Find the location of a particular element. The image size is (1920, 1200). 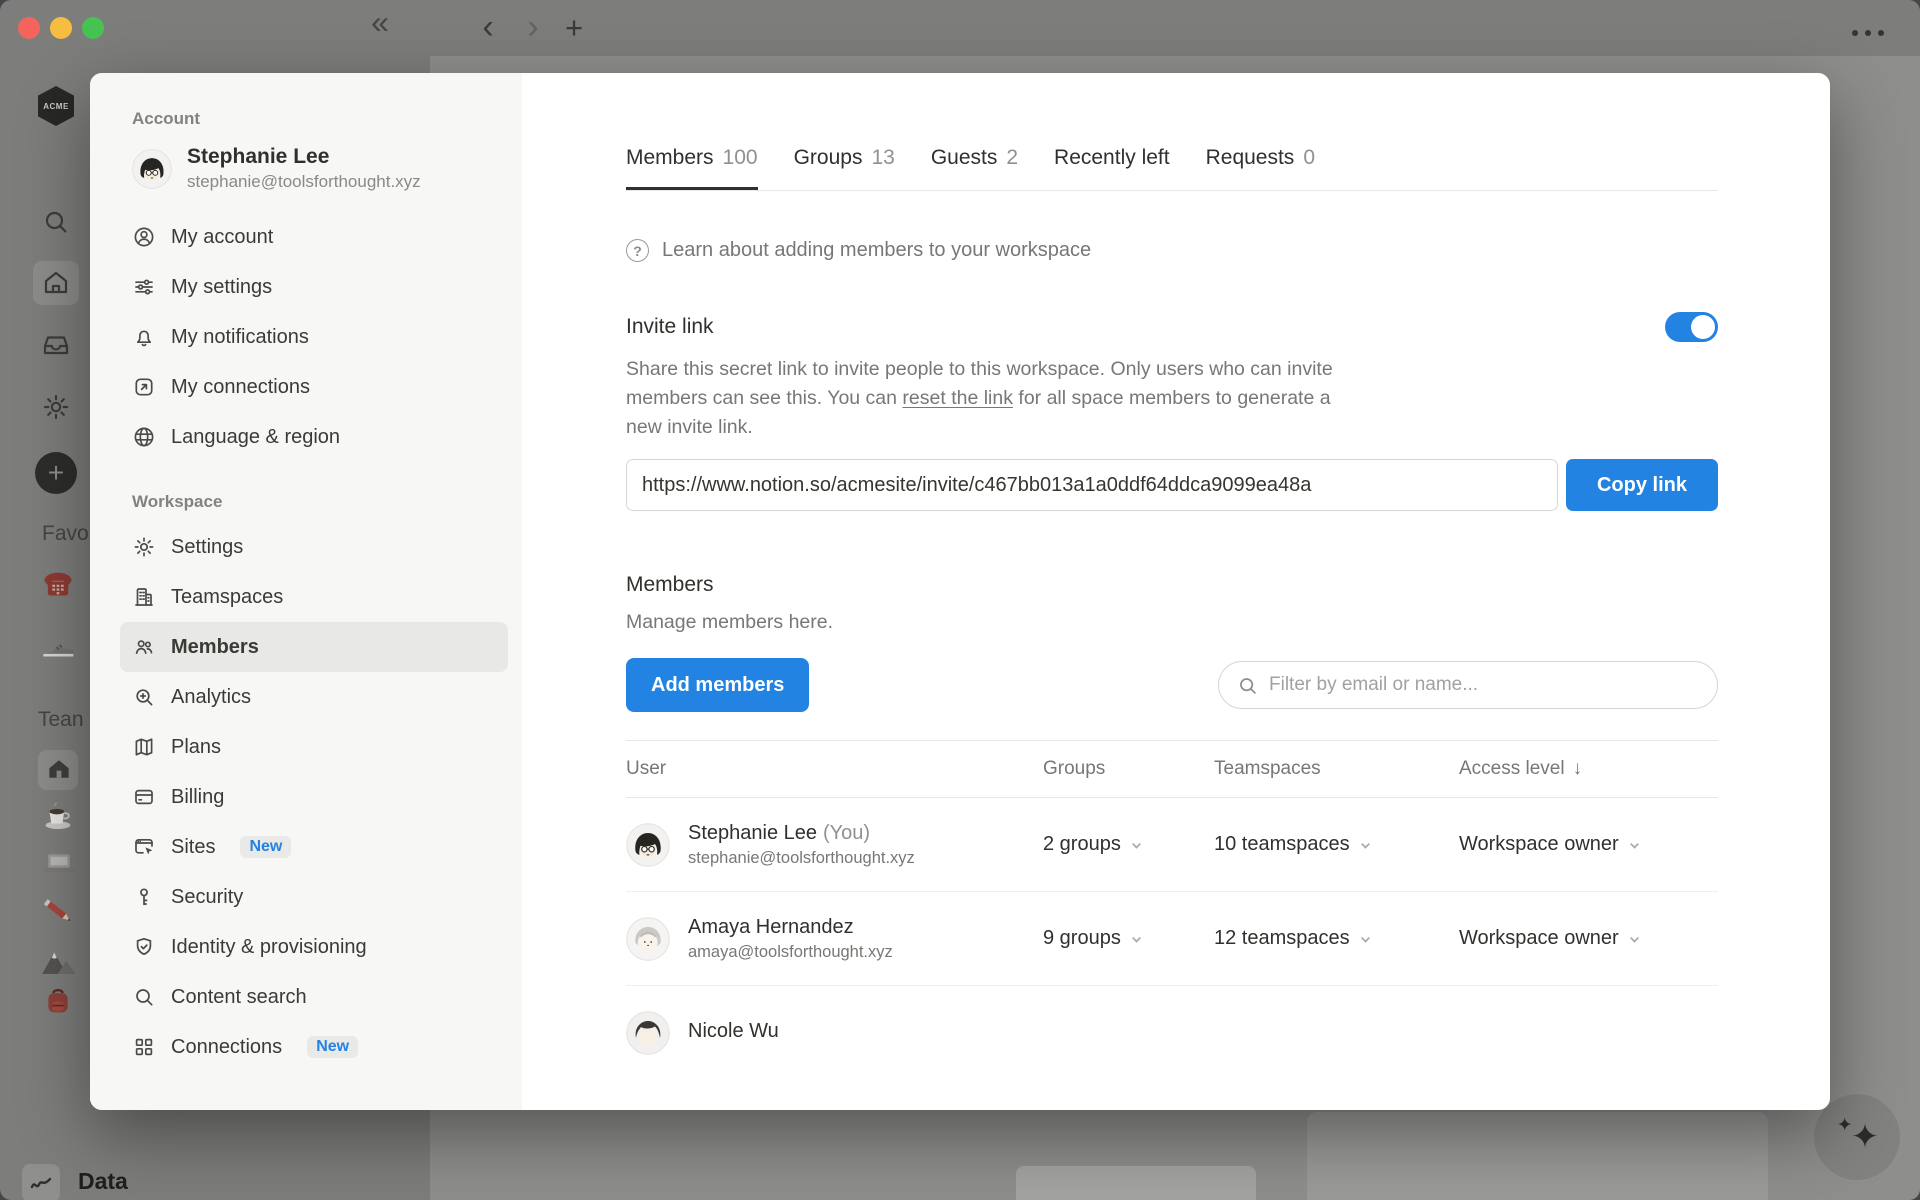

more-options-icon is located at coordinates (1868, 33).